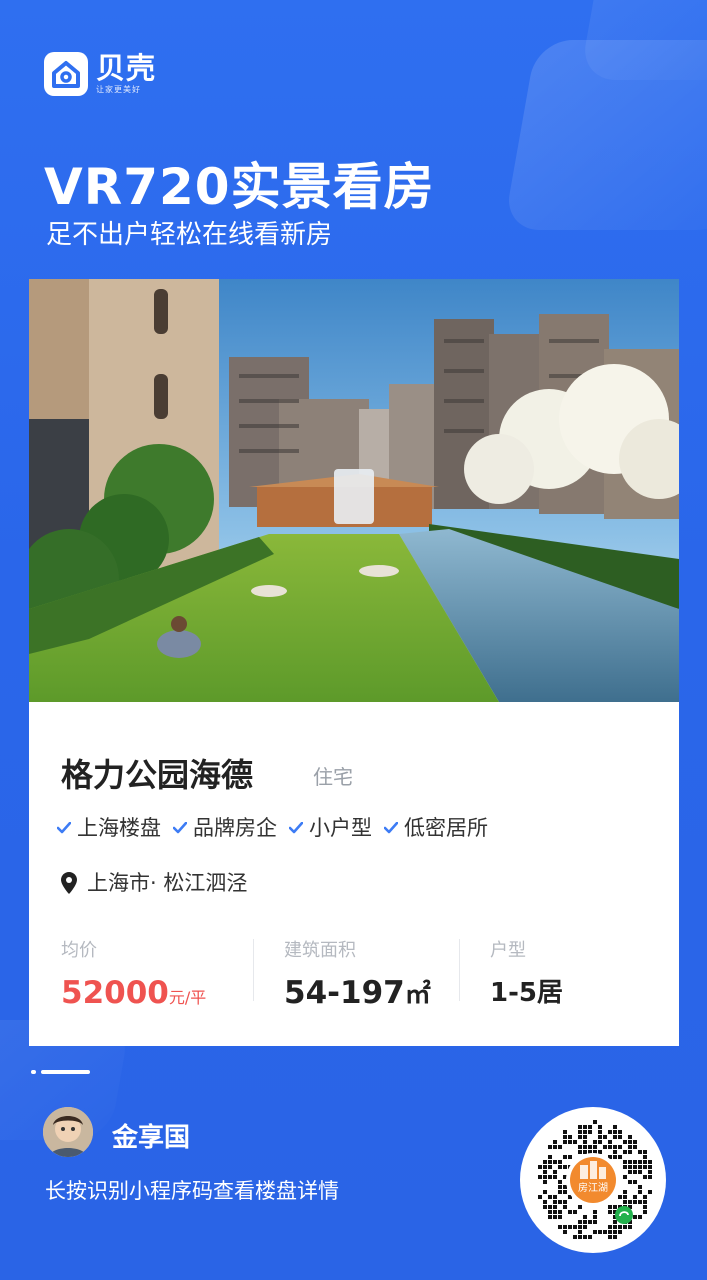 The height and width of the screenshot is (1280, 707). Describe the element at coordinates (526, 993) in the screenshot. I see `layout-value: 1-5居` at that location.